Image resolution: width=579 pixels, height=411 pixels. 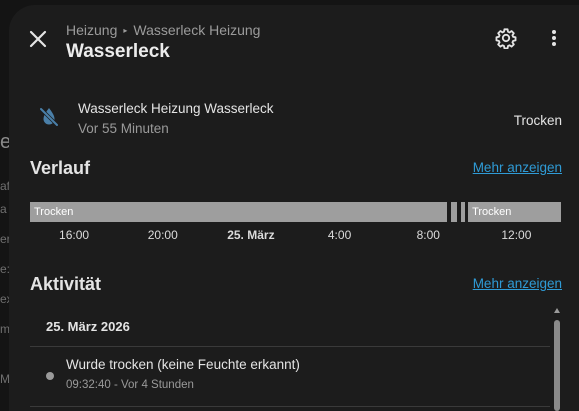 What do you see at coordinates (517, 167) in the screenshot?
I see `history-more-link: Mehr anzeigen` at bounding box center [517, 167].